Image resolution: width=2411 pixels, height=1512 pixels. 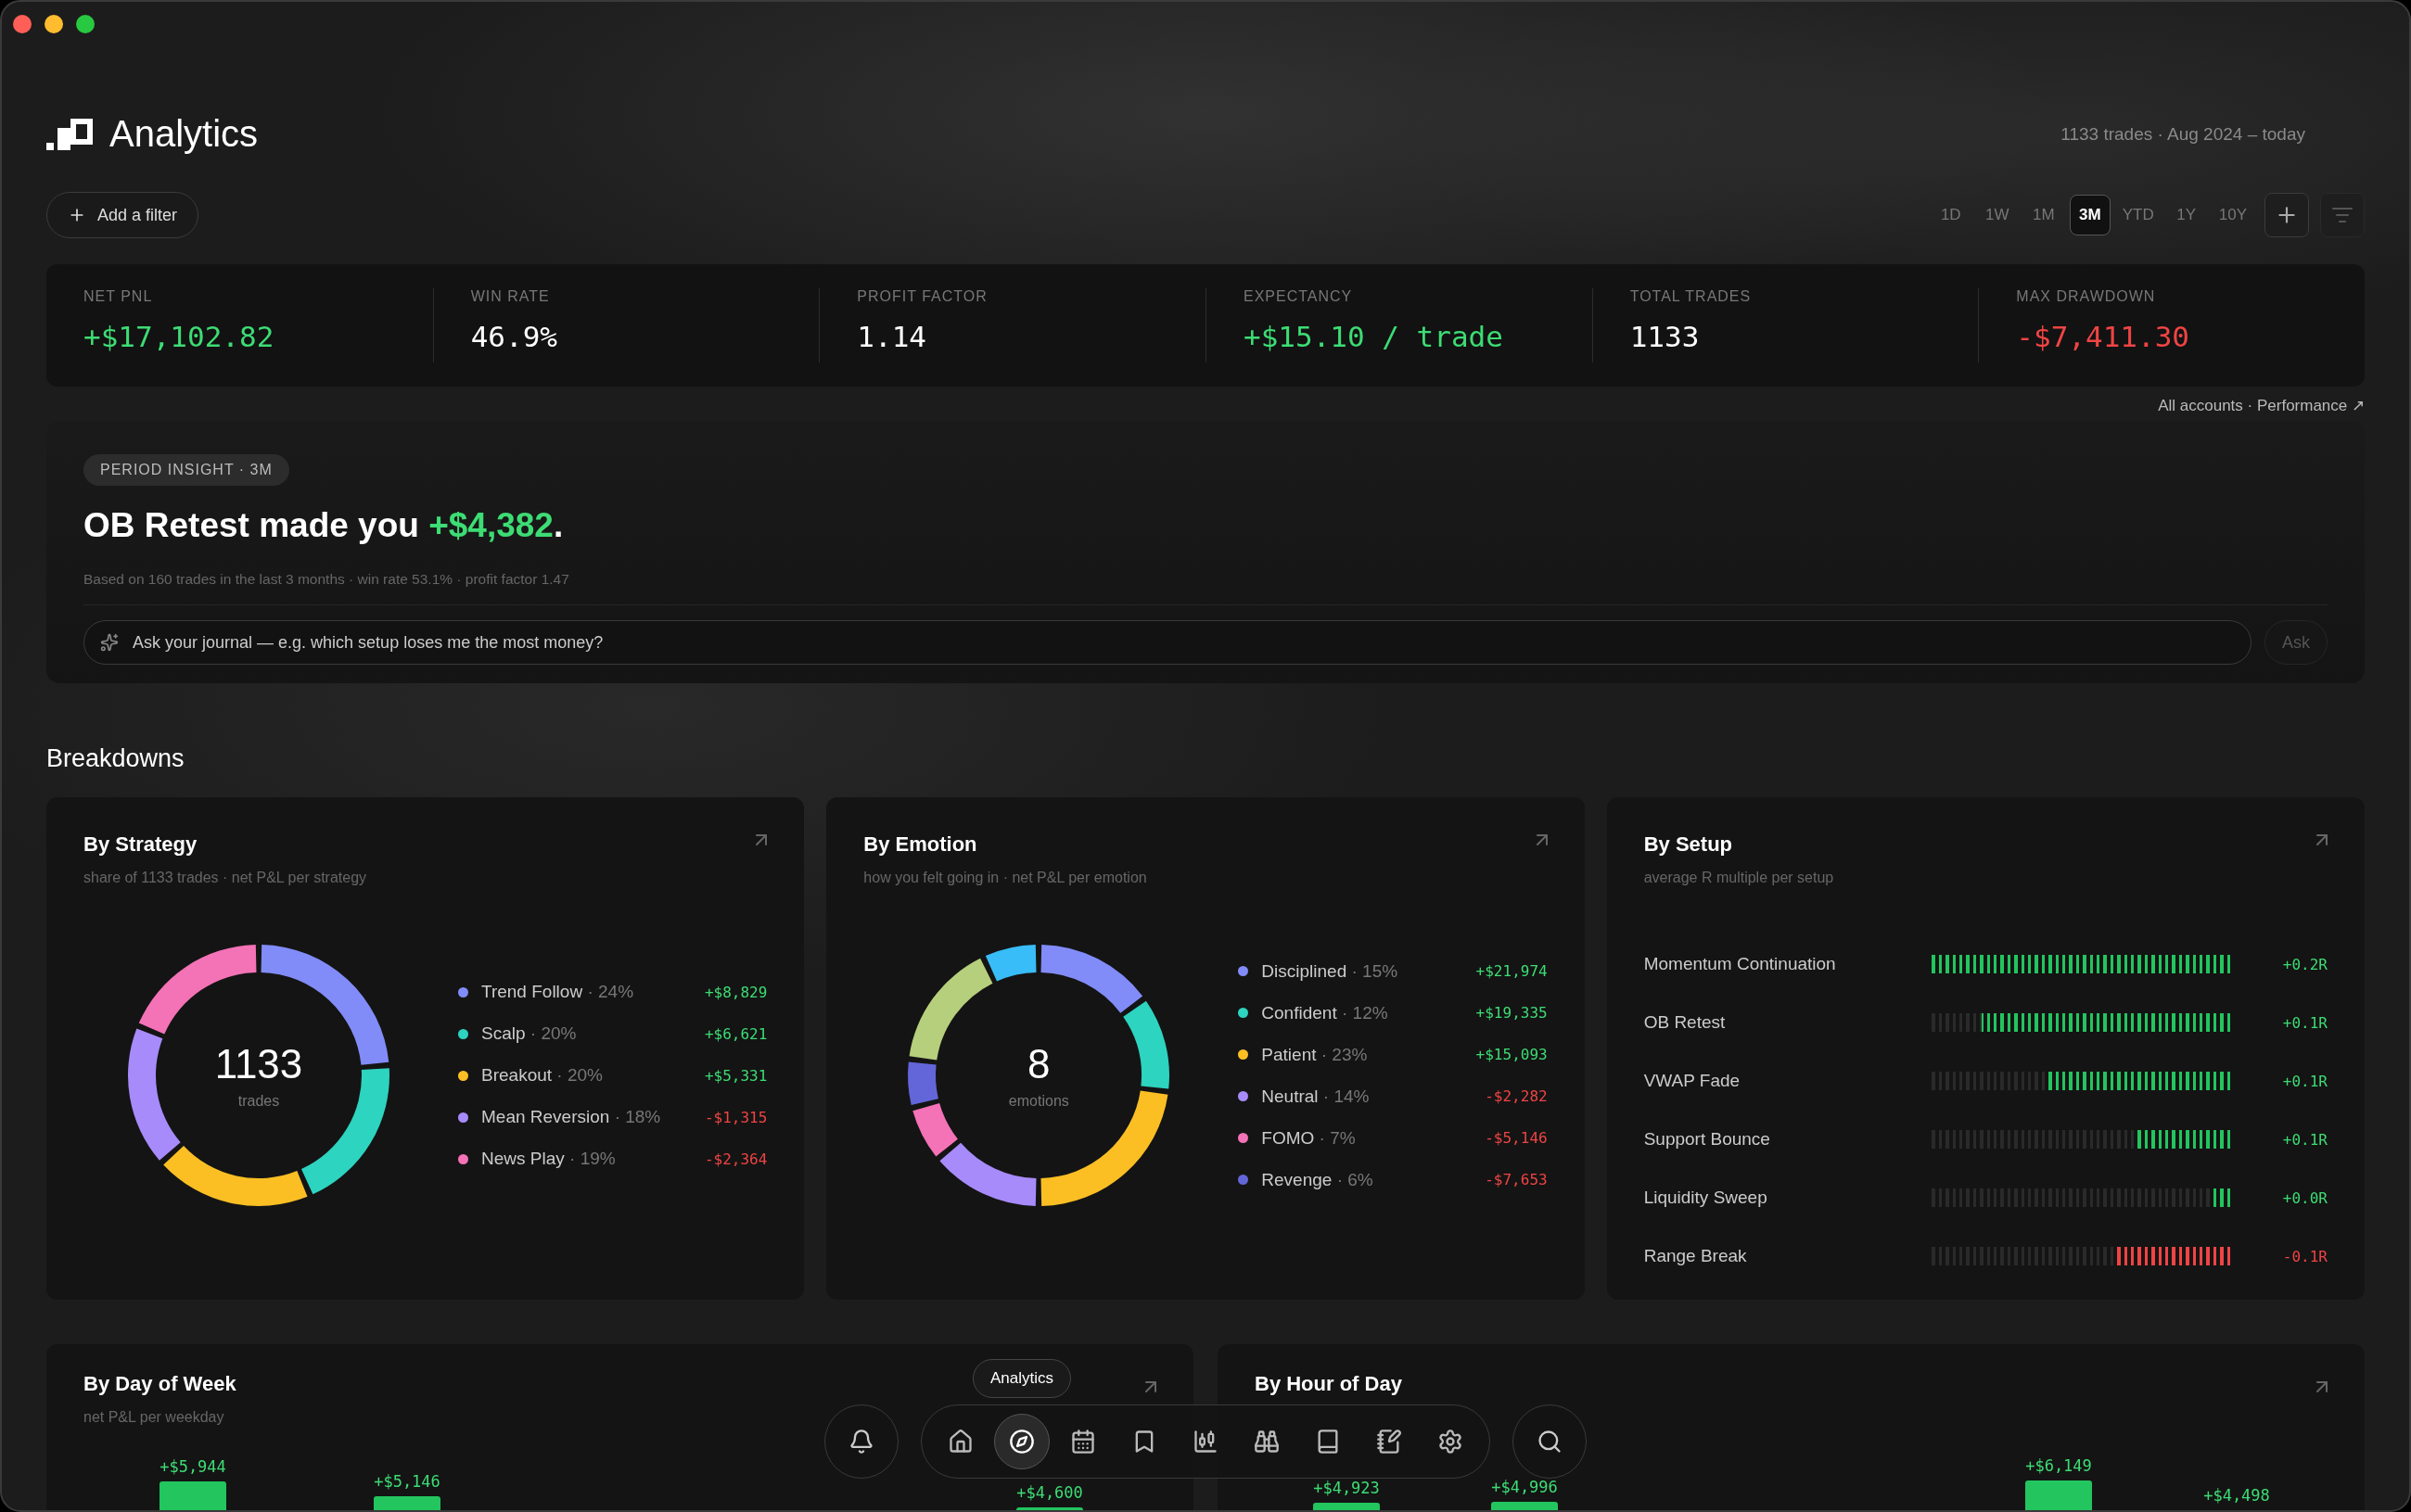 I want to click on legend-value: -$2,364, so click(x=736, y=1159).